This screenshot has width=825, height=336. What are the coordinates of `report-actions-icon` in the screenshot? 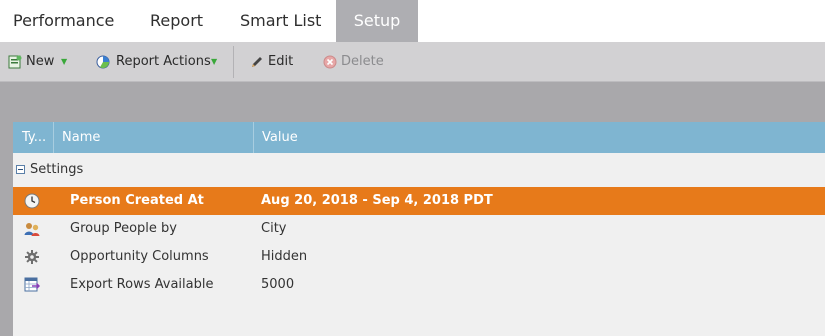 It's located at (103, 62).